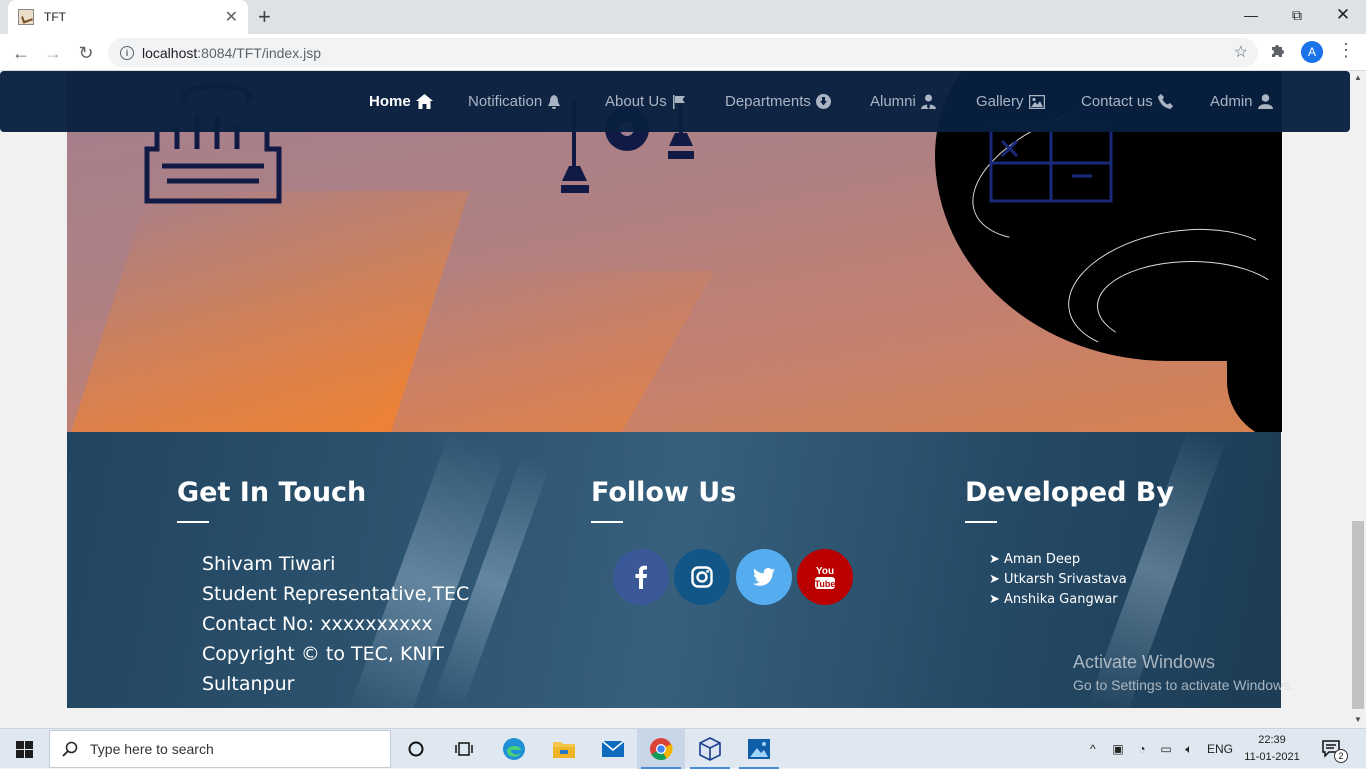 The width and height of the screenshot is (1366, 769). Describe the element at coordinates (1058, 579) in the screenshot. I see `developer-name: ➤ Utkarsh Srivastava` at that location.